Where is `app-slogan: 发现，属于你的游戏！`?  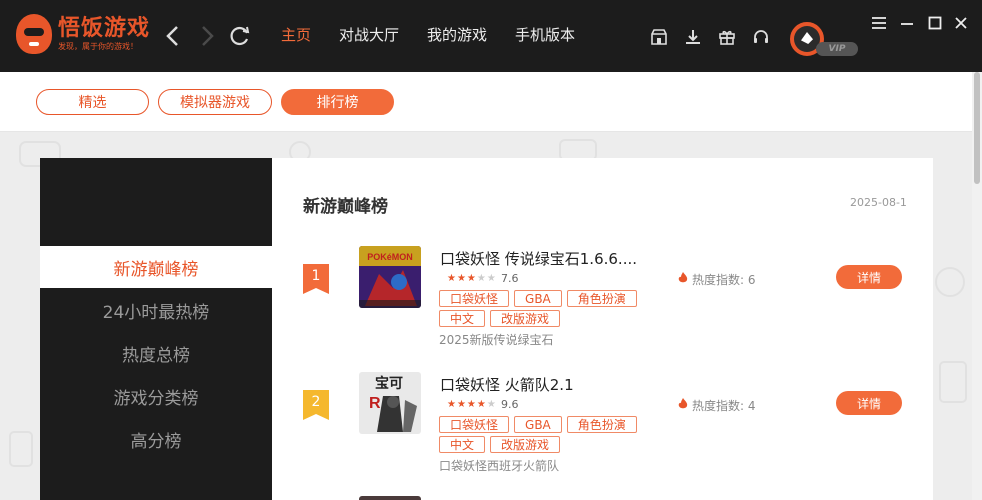
app-slogan: 发现，属于你的游戏！ is located at coordinates (98, 46).